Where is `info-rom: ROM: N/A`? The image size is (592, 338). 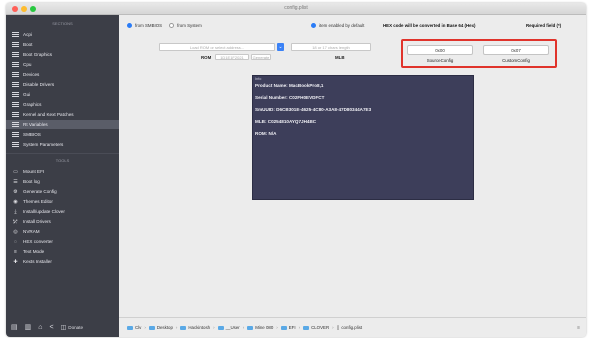 info-rom: ROM: N/A is located at coordinates (266, 133).